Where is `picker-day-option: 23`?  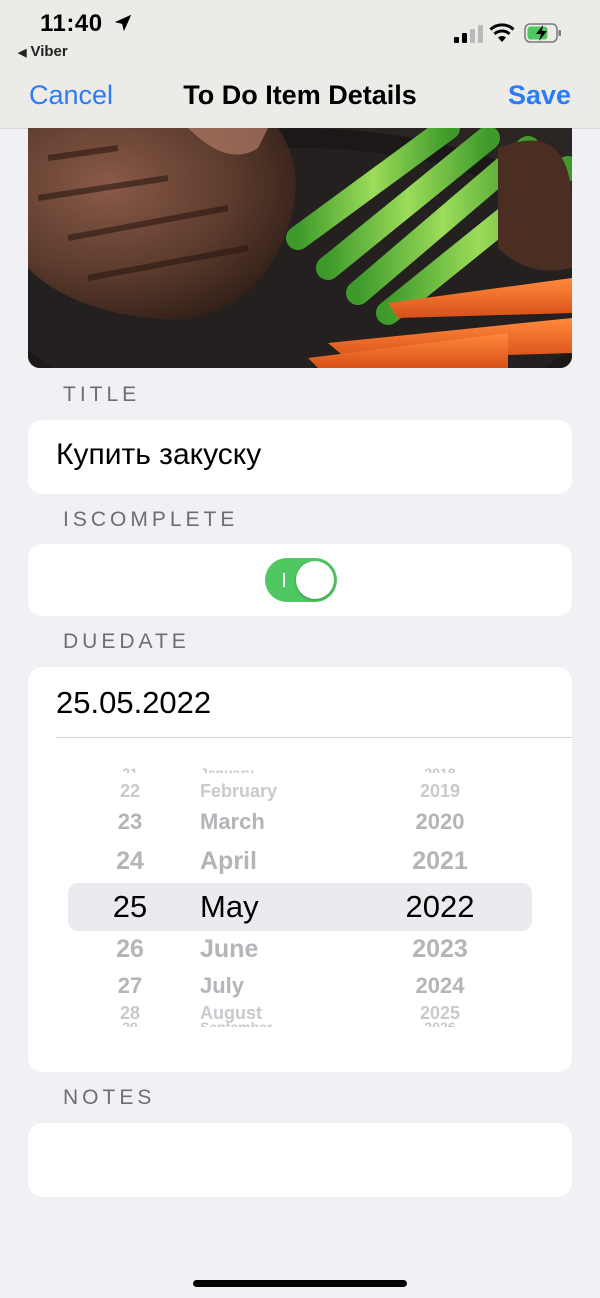
picker-day-option: 23 is located at coordinates (130, 822).